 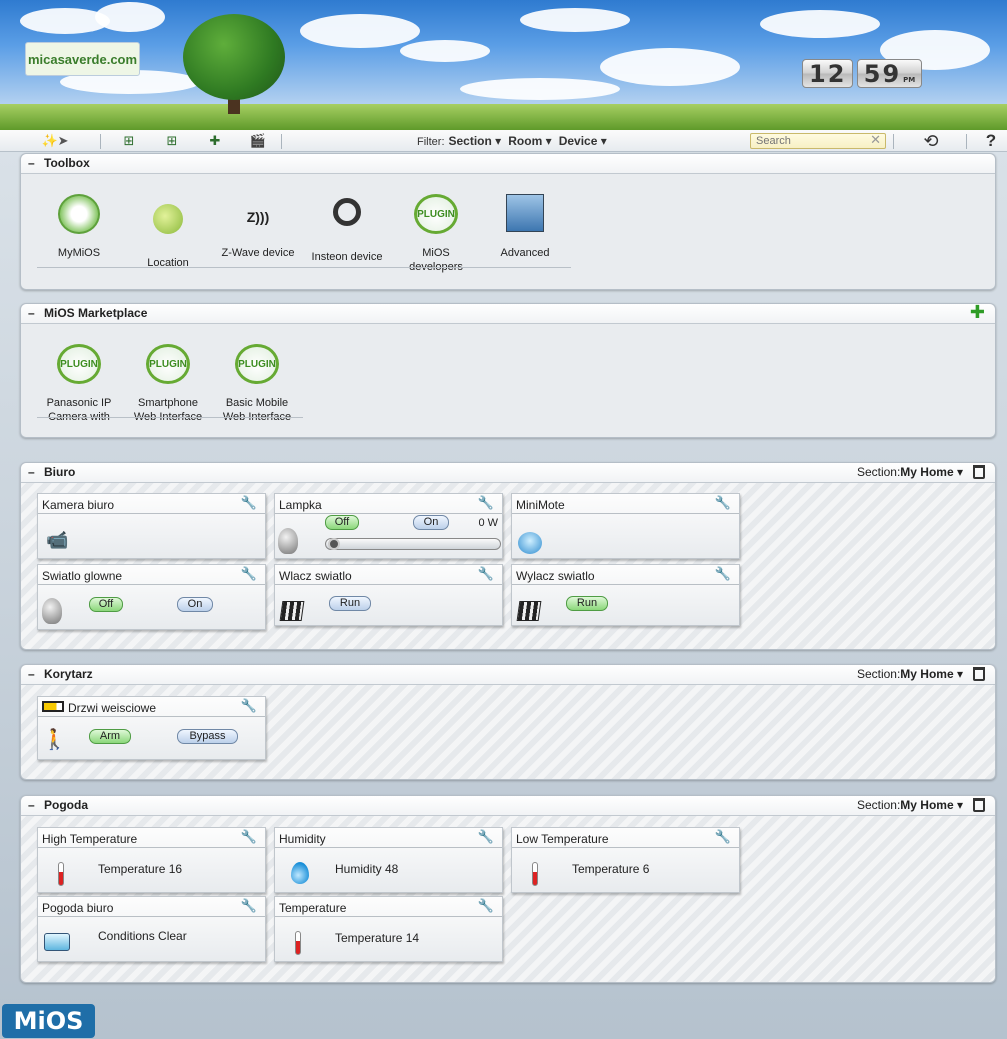 What do you see at coordinates (377, 938) in the screenshot?
I see `sensor-value: Temperature 14` at bounding box center [377, 938].